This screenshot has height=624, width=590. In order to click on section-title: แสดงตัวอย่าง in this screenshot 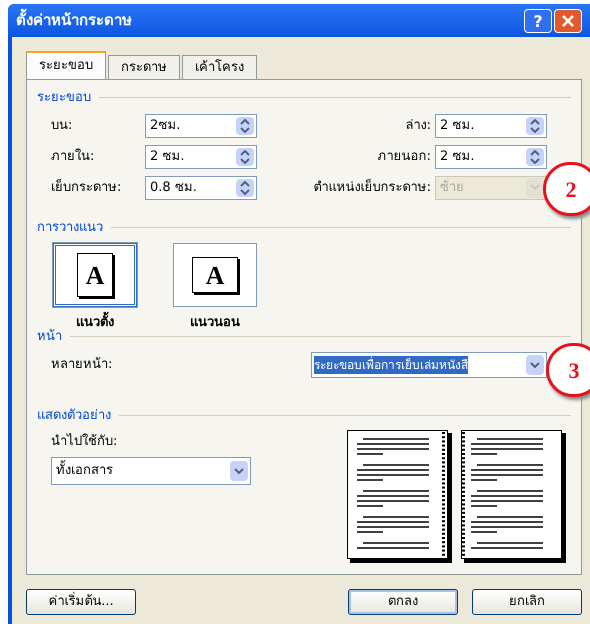, I will do `click(74, 416)`.